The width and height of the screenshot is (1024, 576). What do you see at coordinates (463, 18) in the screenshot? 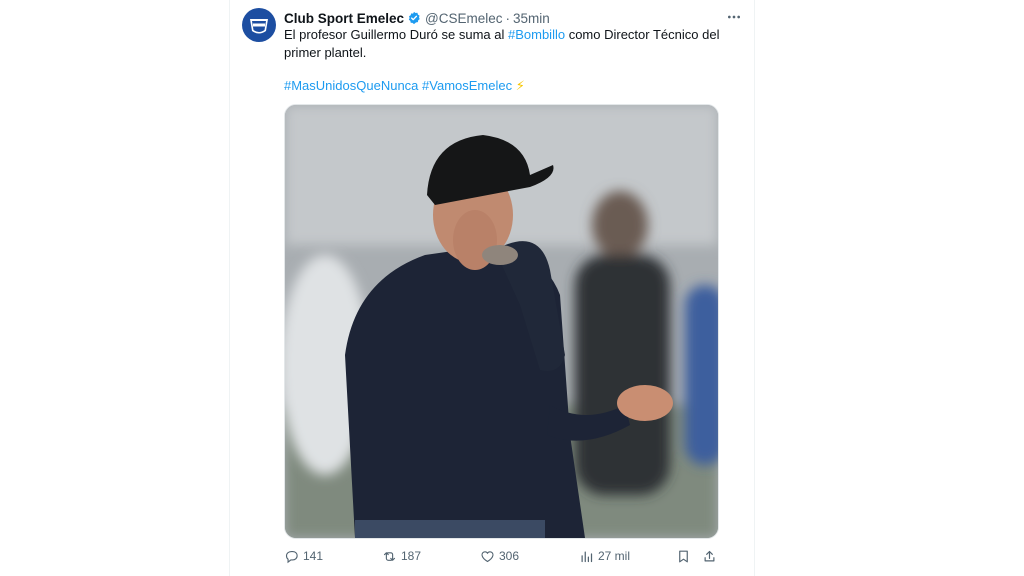
I see `handle: @CSEmelec` at bounding box center [463, 18].